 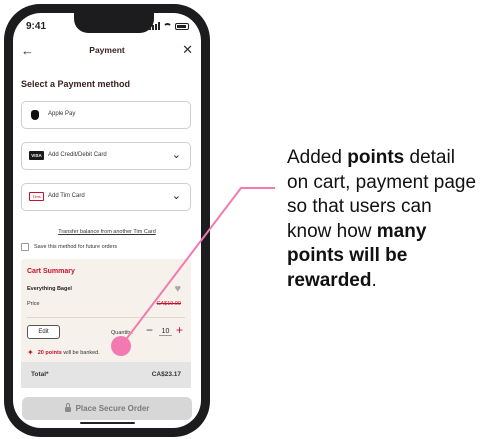 I want to click on cart-divider, so click(x=106, y=317).